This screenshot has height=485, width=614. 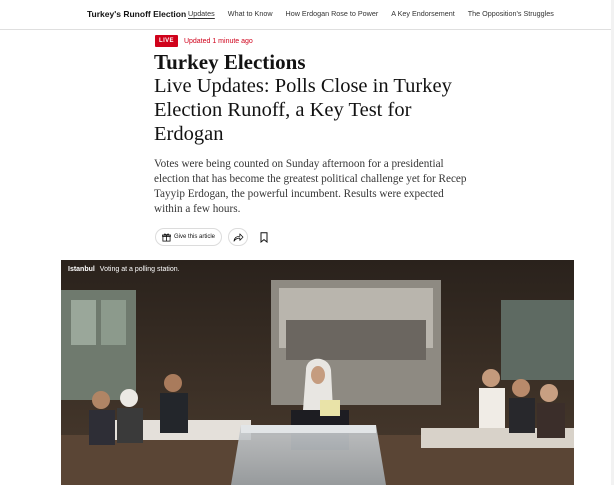 I want to click on share-arrow-icon, so click(x=238, y=237).